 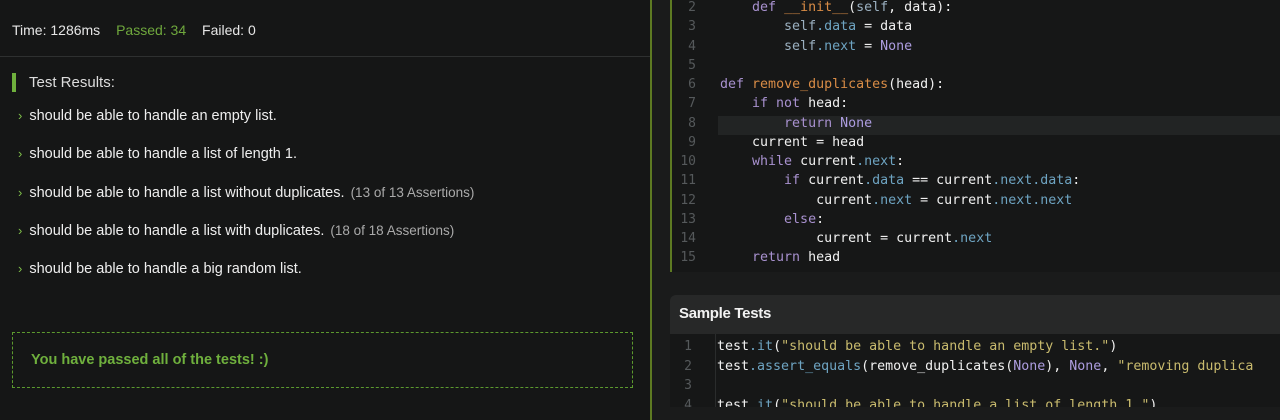 What do you see at coordinates (836, 238) in the screenshot?
I see `code-token: current = current` at bounding box center [836, 238].